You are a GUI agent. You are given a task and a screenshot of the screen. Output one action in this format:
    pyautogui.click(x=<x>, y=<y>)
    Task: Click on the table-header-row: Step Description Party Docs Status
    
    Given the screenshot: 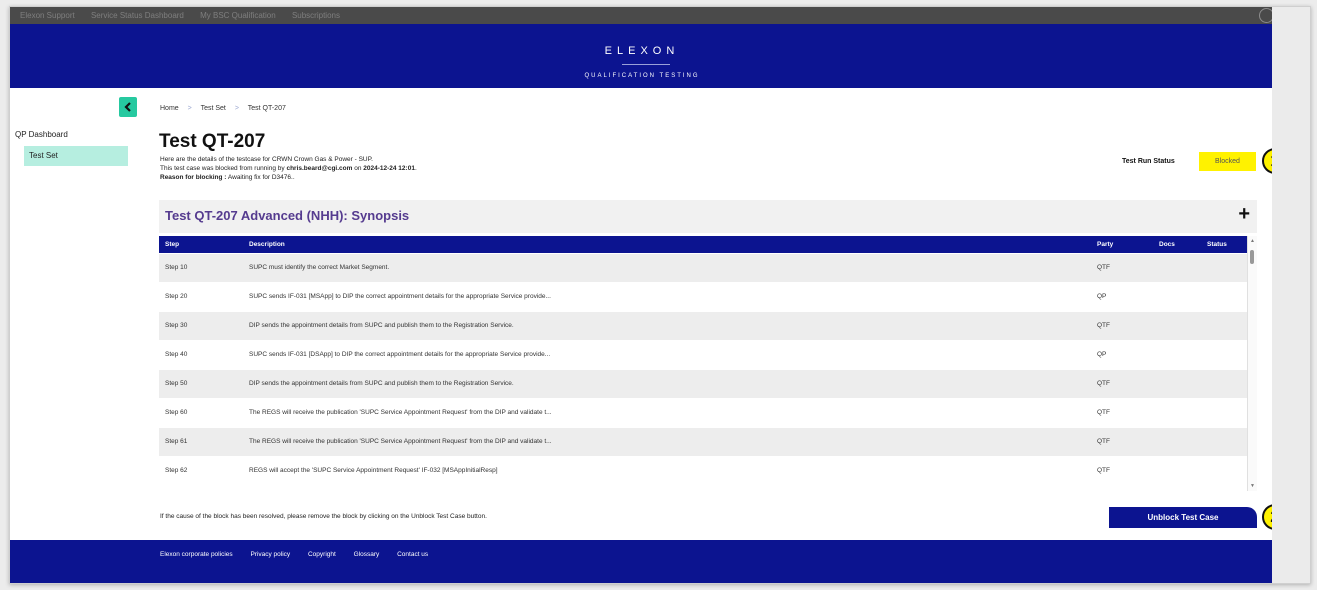 What is the action you would take?
    pyautogui.click(x=703, y=244)
    